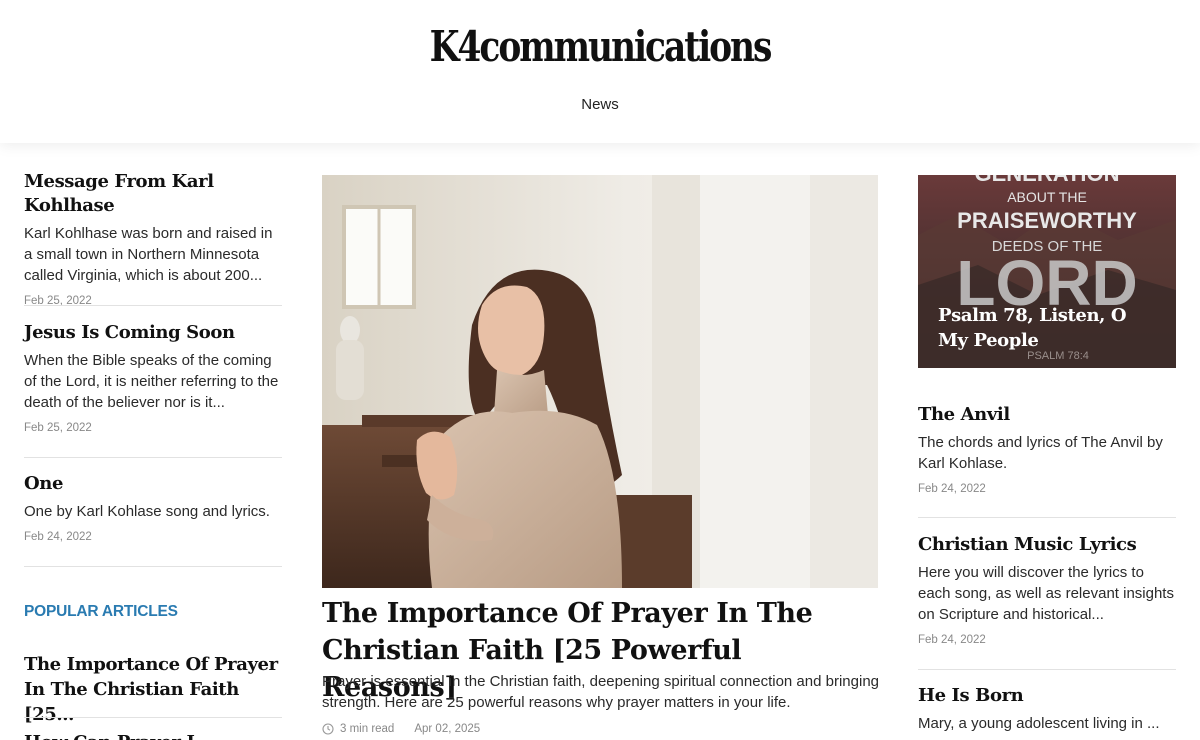 The width and height of the screenshot is (1200, 740). I want to click on article-date: Feb 25, 2022, so click(58, 428).